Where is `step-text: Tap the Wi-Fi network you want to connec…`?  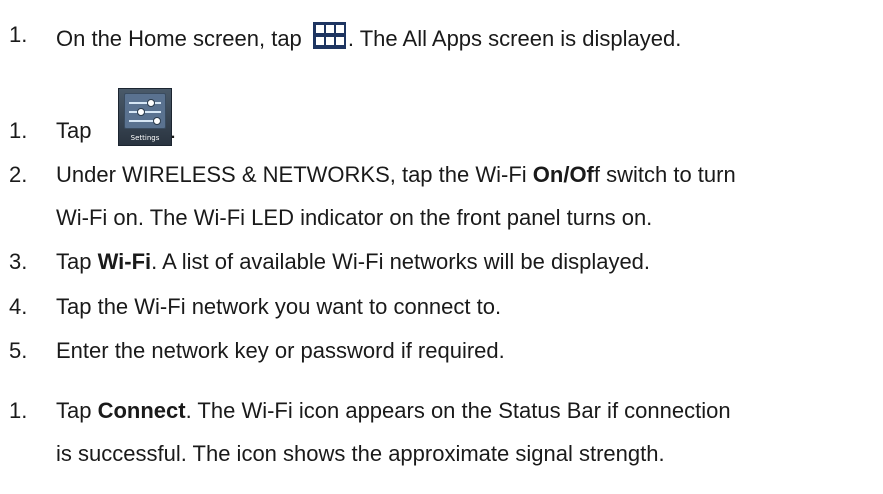
step-text: Tap the Wi-Fi network you want to connec… is located at coordinates (279, 306).